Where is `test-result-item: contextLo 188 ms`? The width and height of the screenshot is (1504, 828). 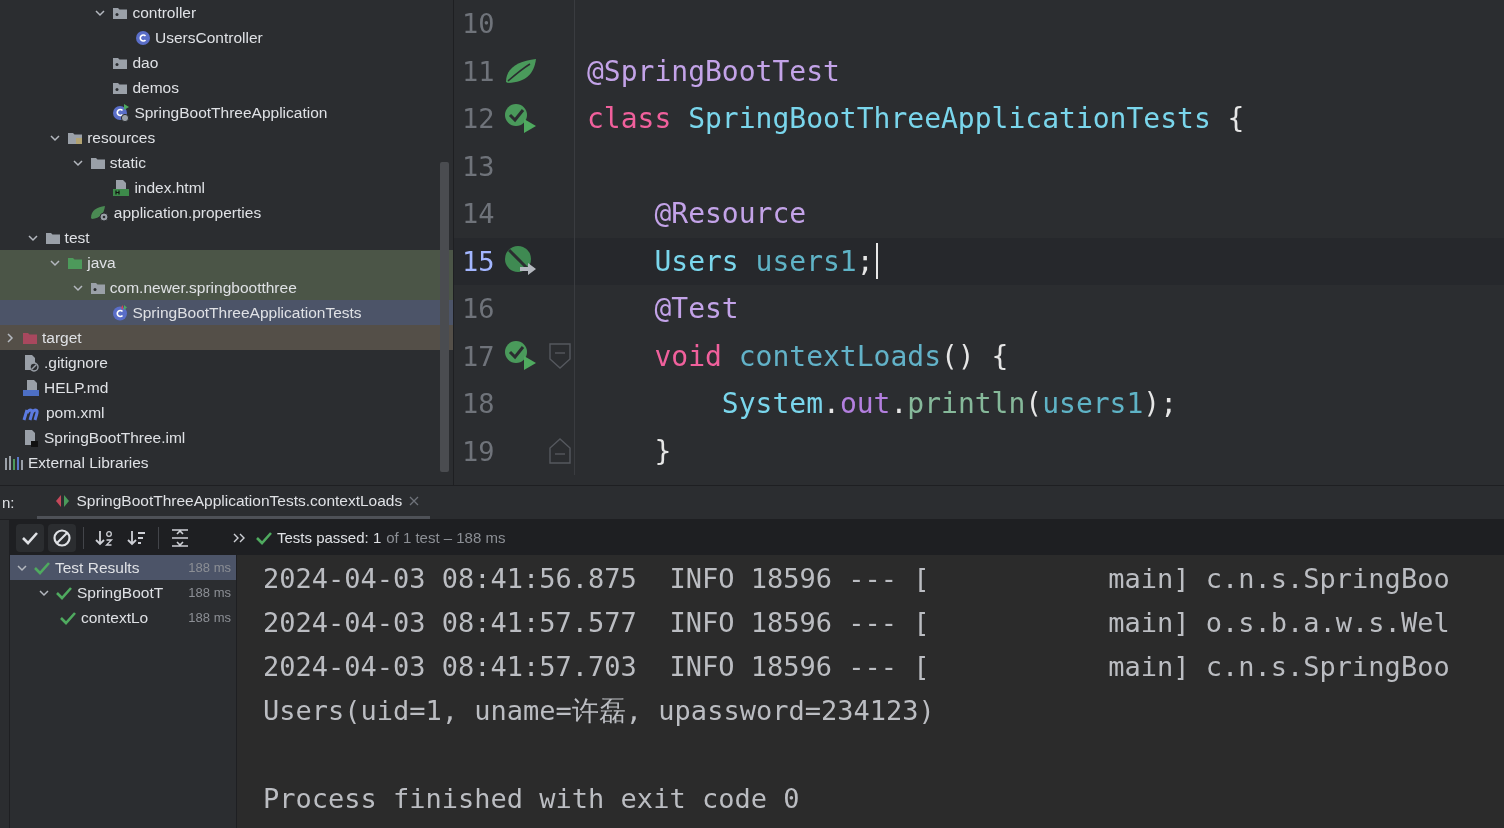
test-result-item: contextLo 188 ms is located at coordinates (123, 617).